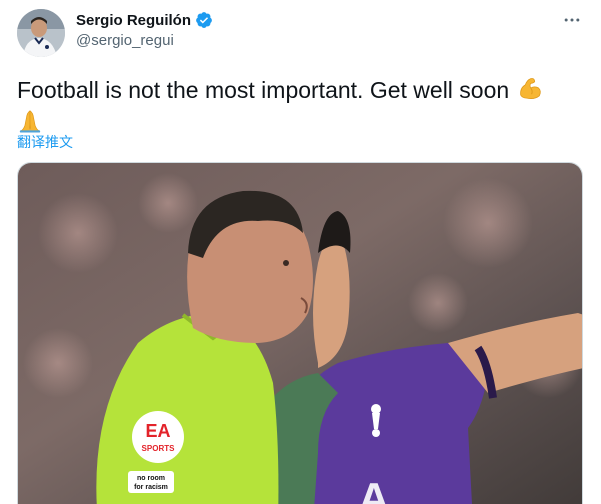  What do you see at coordinates (157, 431) in the screenshot?
I see `ea-logo-text: EA` at bounding box center [157, 431].